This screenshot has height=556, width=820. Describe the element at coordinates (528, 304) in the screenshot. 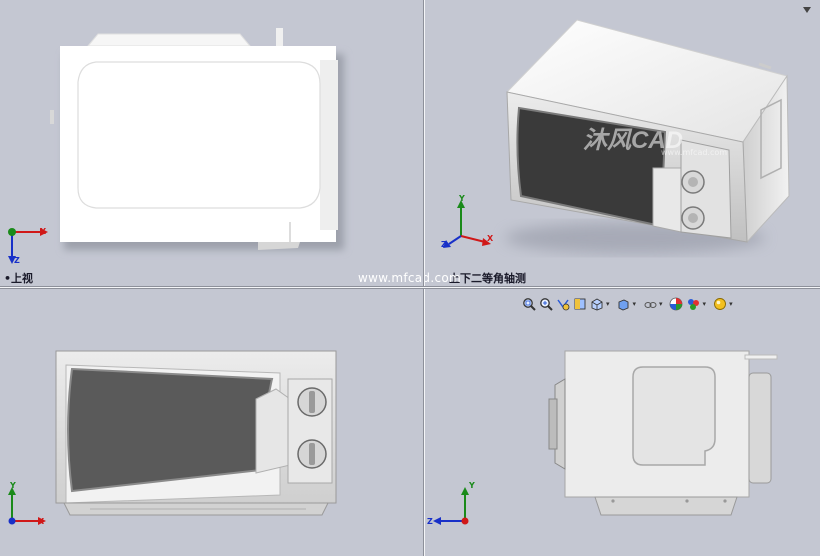

I see `zoom-to-fit-icon` at that location.